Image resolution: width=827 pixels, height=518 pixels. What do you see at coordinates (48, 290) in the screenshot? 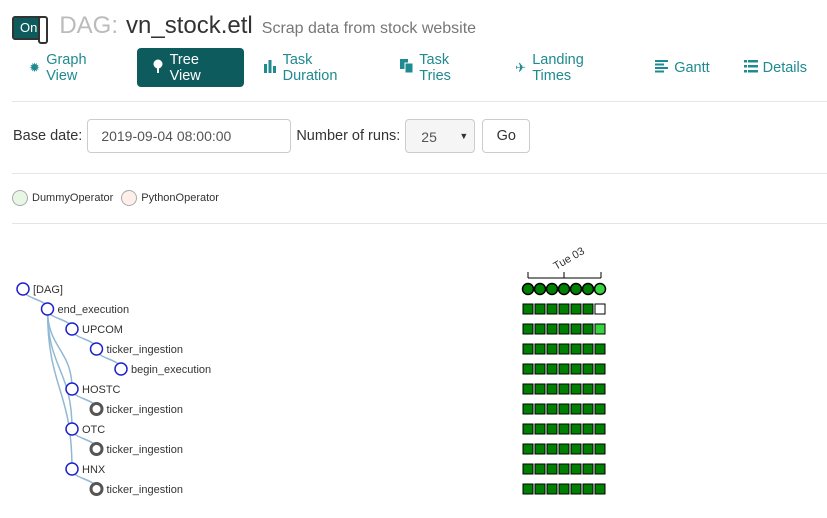
I see `tree-node-label: [DAG]` at bounding box center [48, 290].